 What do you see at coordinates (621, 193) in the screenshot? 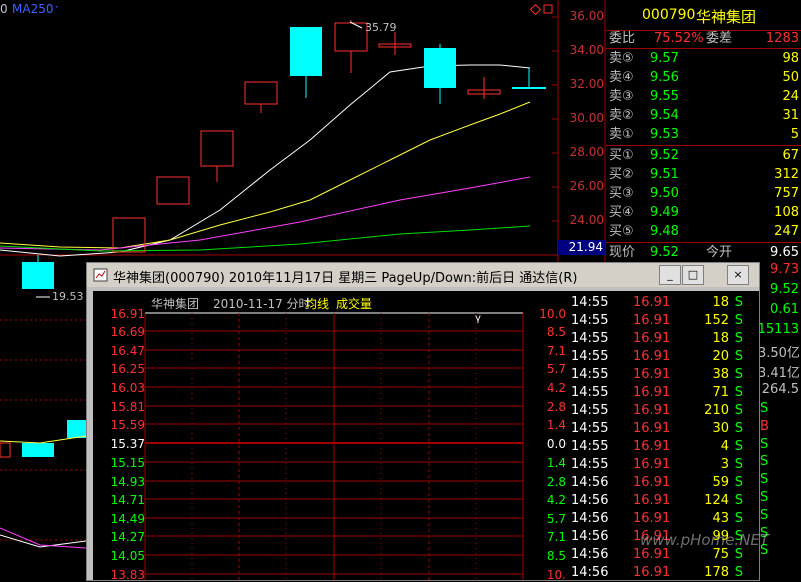
I see `buy-label: 买③` at bounding box center [621, 193].